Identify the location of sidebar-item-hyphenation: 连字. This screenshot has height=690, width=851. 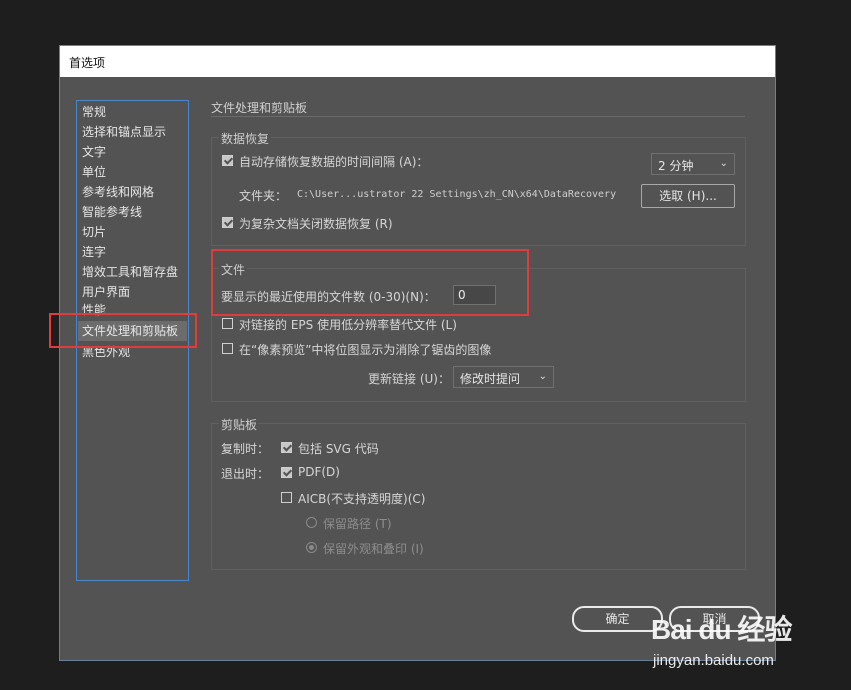
(94, 252).